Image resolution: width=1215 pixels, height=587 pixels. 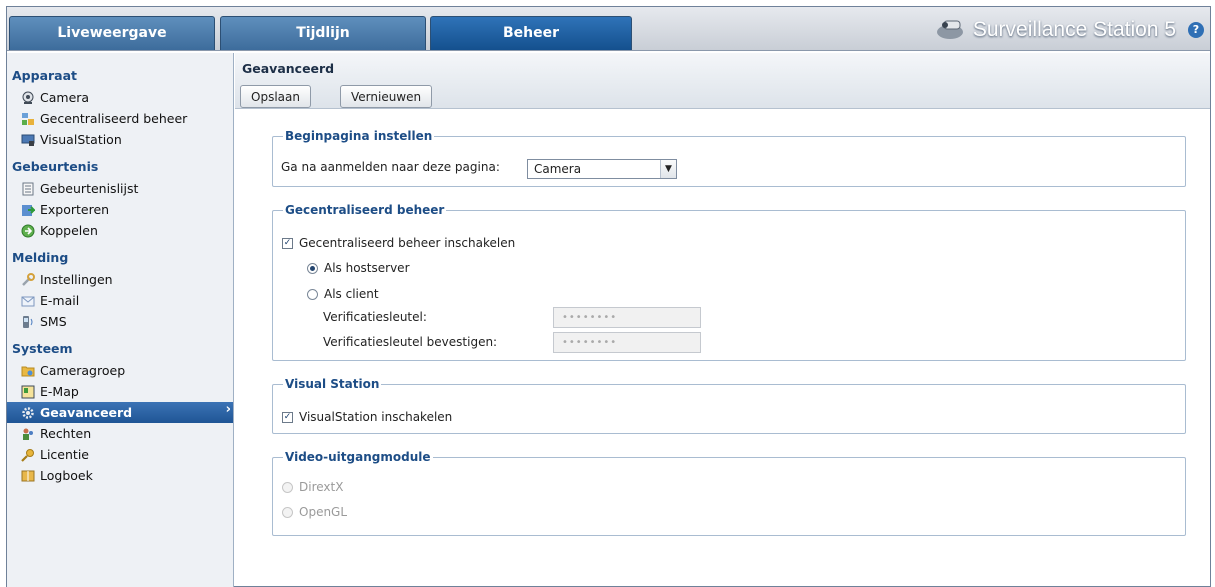 What do you see at coordinates (28, 371) in the screenshot?
I see `camera-group-icon` at bounding box center [28, 371].